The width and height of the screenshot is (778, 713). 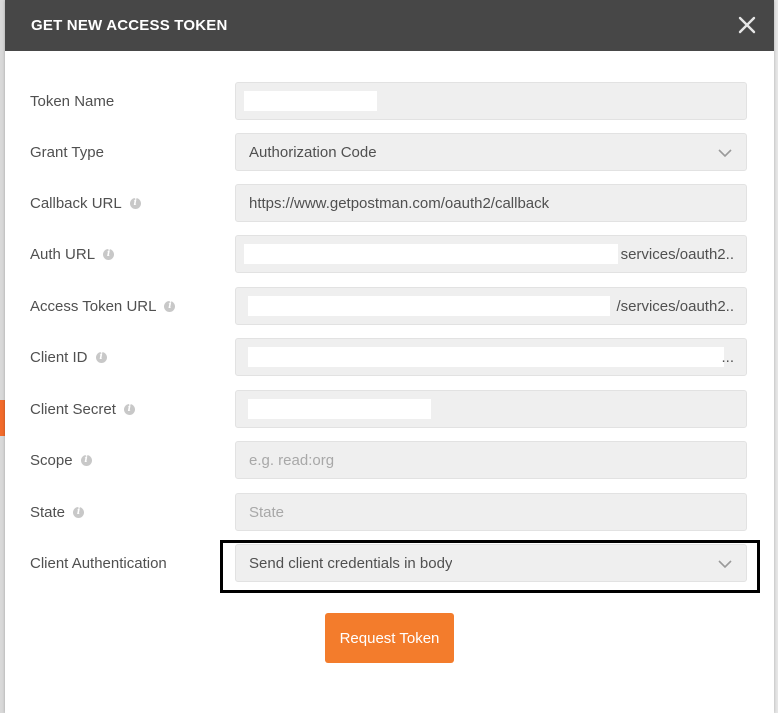 I want to click on access-token-url-label: Access Token URL i, so click(x=103, y=306).